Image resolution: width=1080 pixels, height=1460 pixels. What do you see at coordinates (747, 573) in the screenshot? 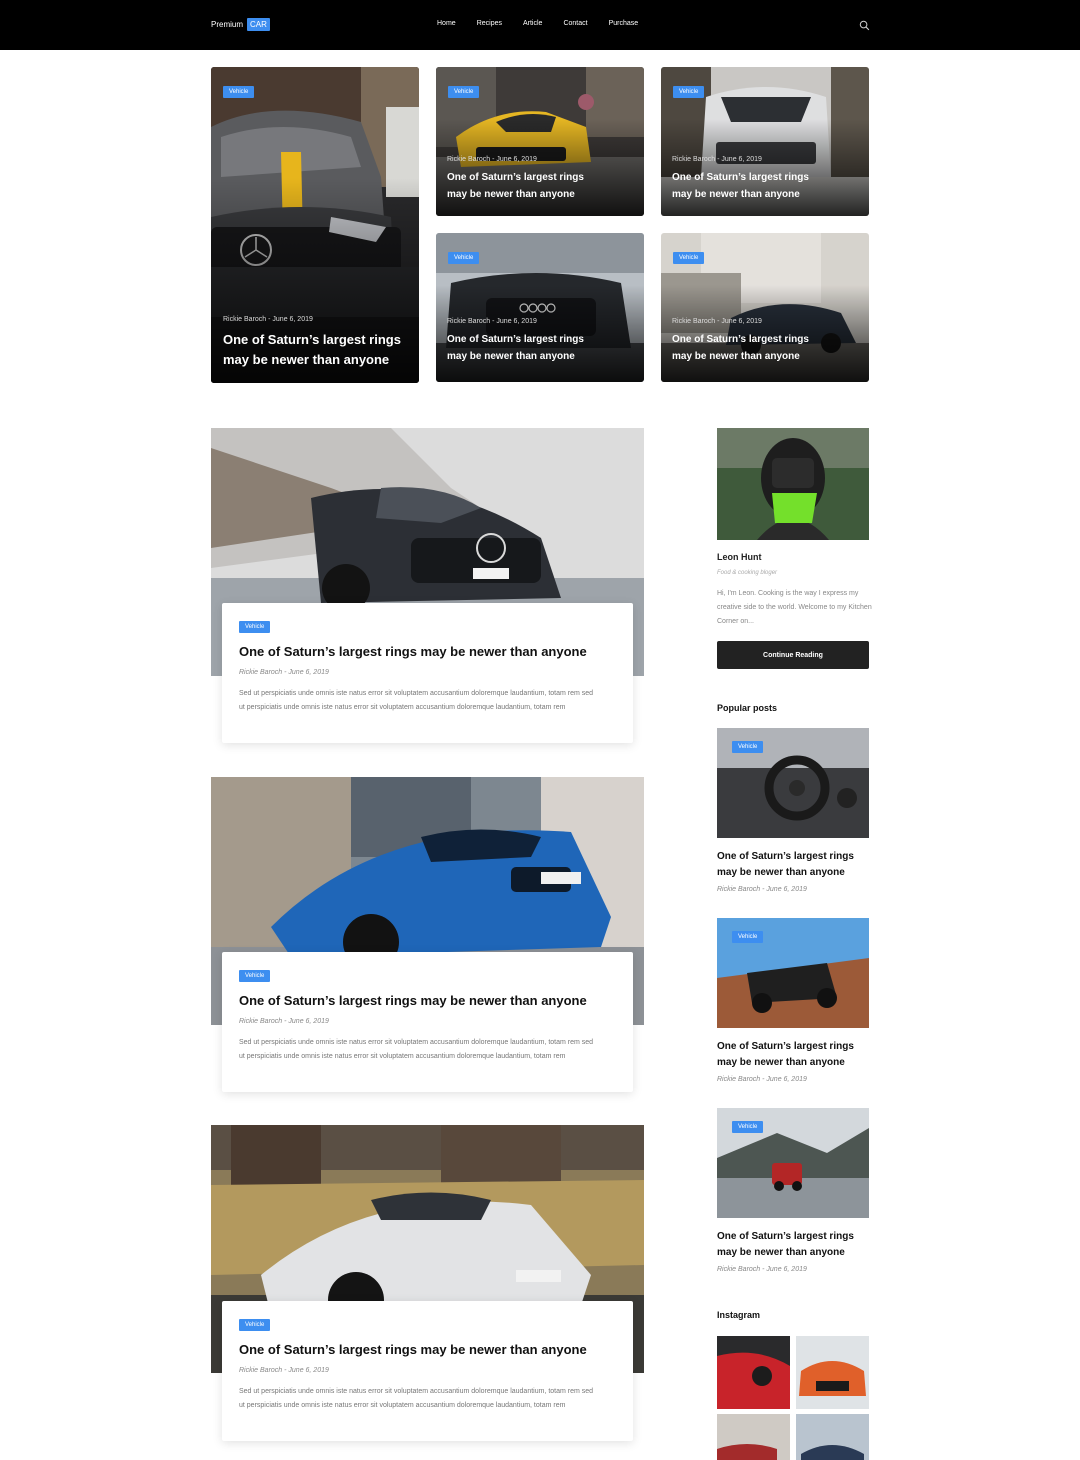
I see `author-role: Food & cooking bloger` at bounding box center [747, 573].